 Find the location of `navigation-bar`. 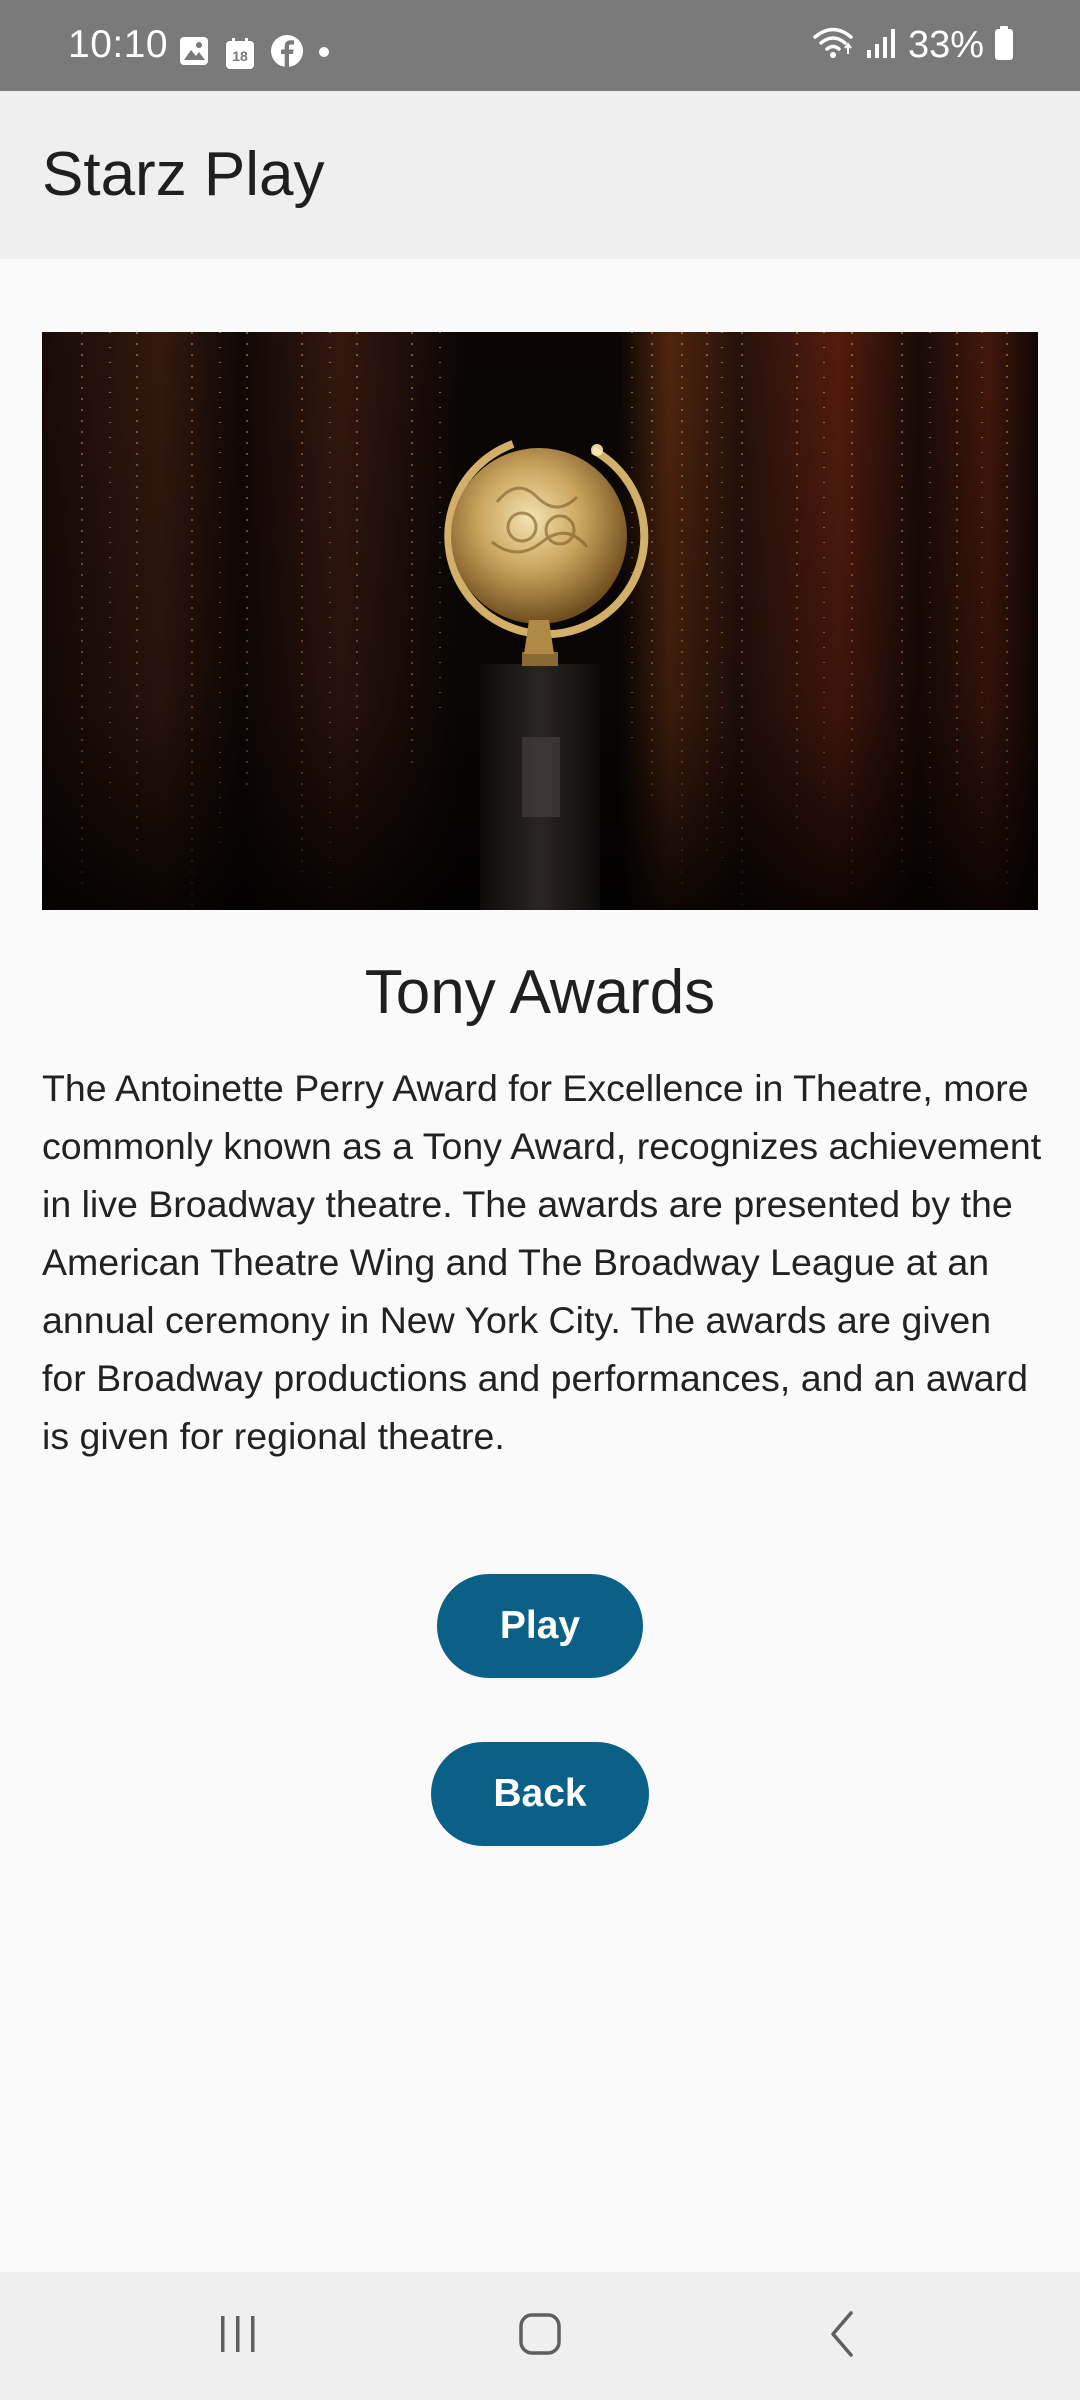

navigation-bar is located at coordinates (540, 2336).